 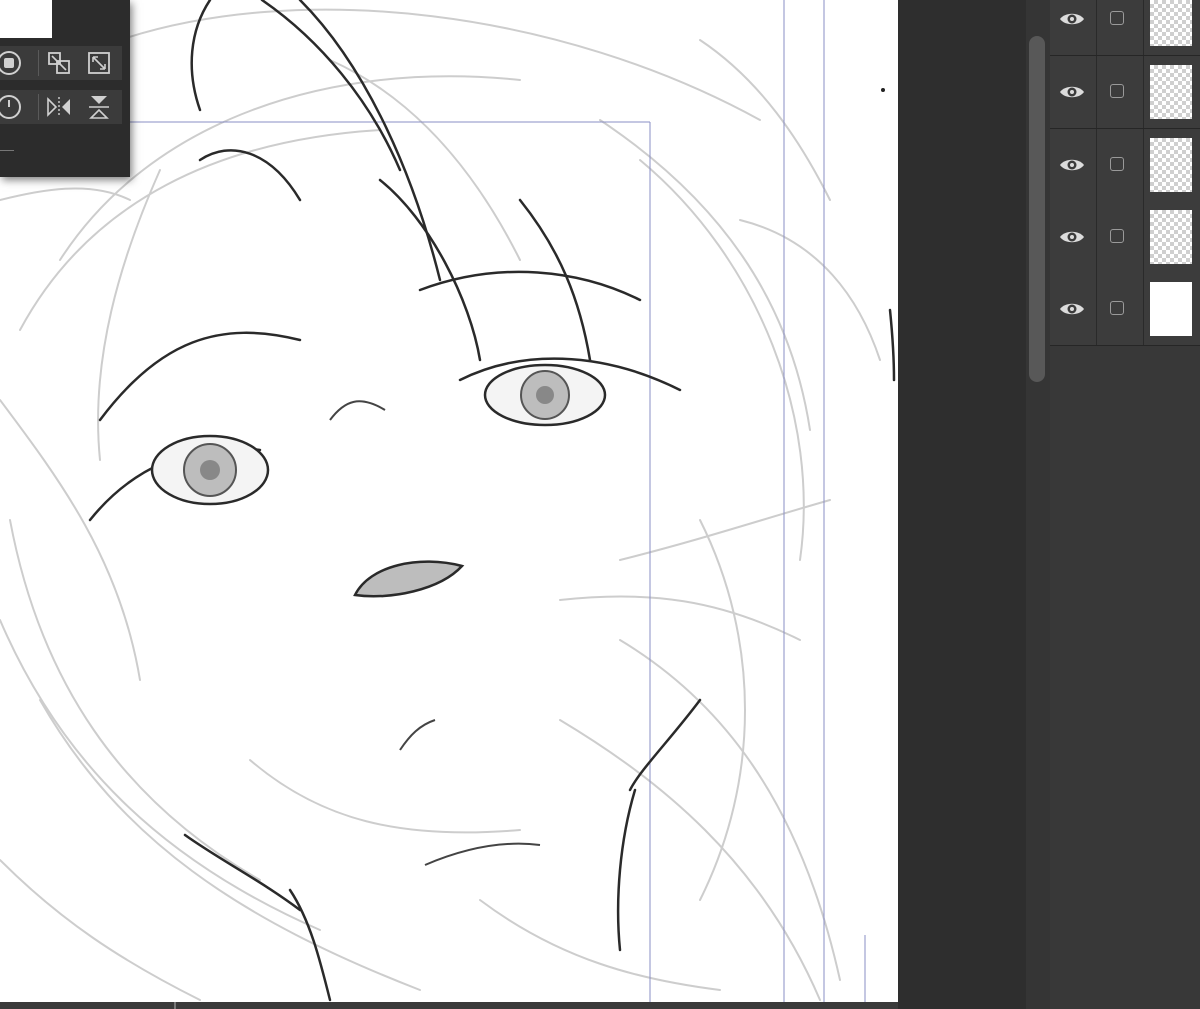 What do you see at coordinates (7, 150) in the screenshot?
I see `palette-divider` at bounding box center [7, 150].